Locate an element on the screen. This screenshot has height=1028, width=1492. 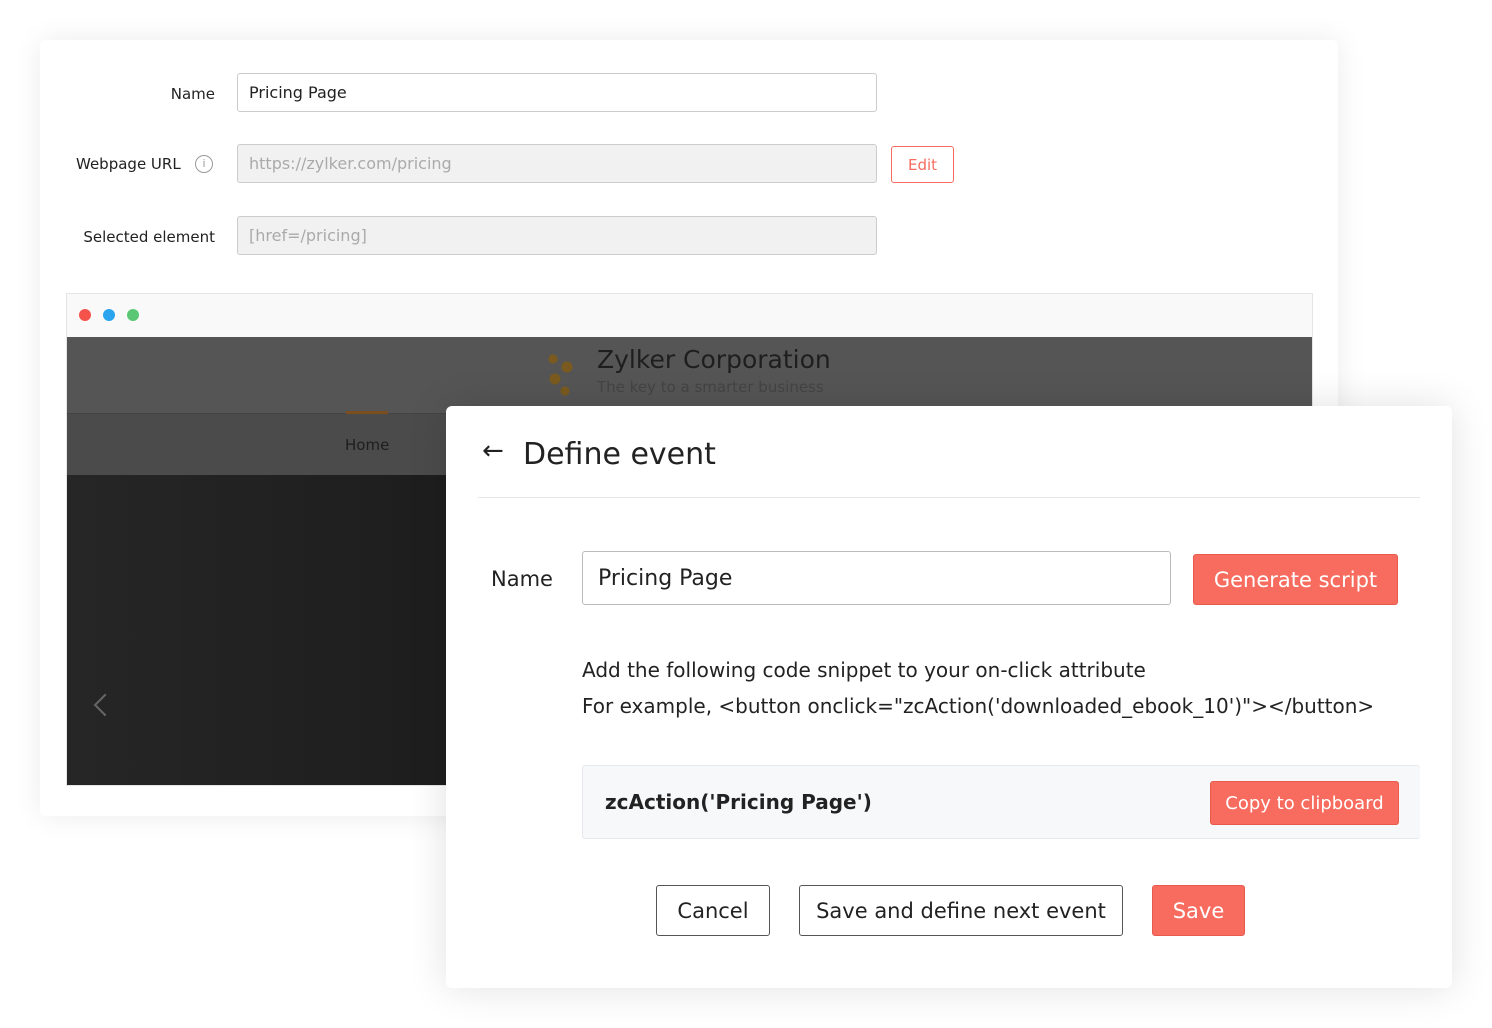
copy-to-clipboard-button: Copy to clipboard is located at coordinates (1304, 803).